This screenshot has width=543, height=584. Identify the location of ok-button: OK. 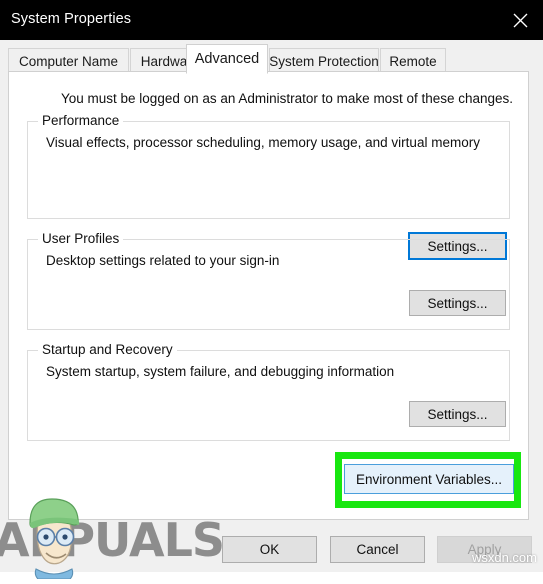
(269, 549).